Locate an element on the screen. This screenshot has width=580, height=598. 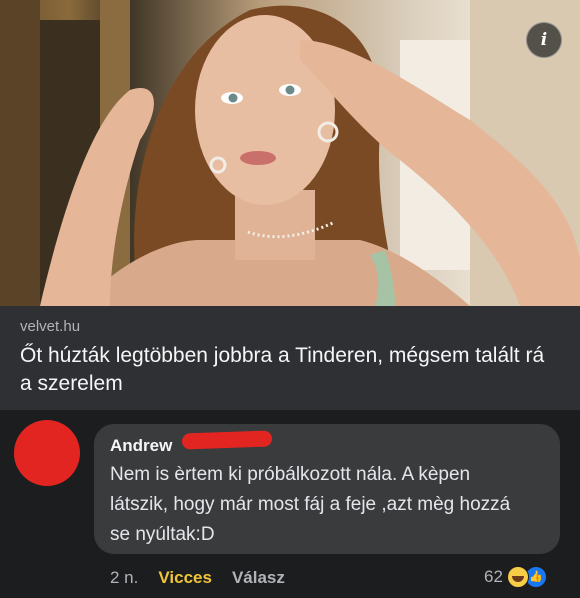
reaction-count: 62 is located at coordinates (493, 576).